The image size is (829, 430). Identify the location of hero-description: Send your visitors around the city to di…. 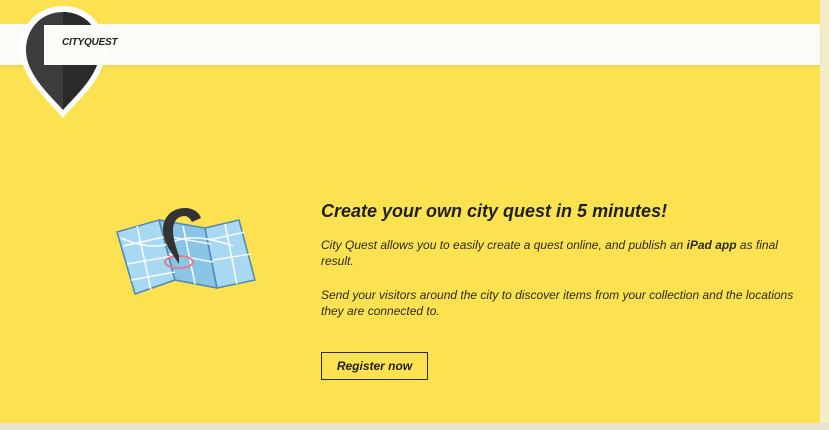
(557, 303).